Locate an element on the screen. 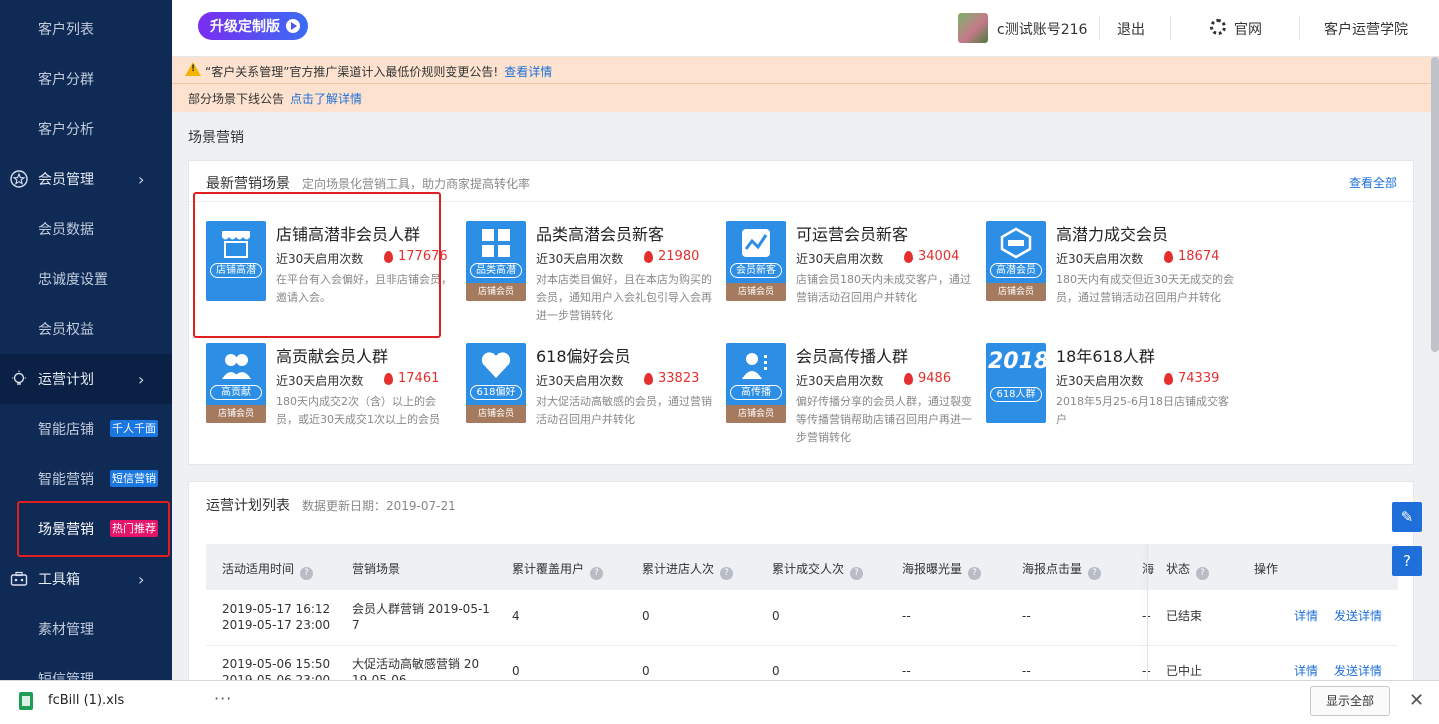  academy-link: 客户运营学院 is located at coordinates (1366, 29).